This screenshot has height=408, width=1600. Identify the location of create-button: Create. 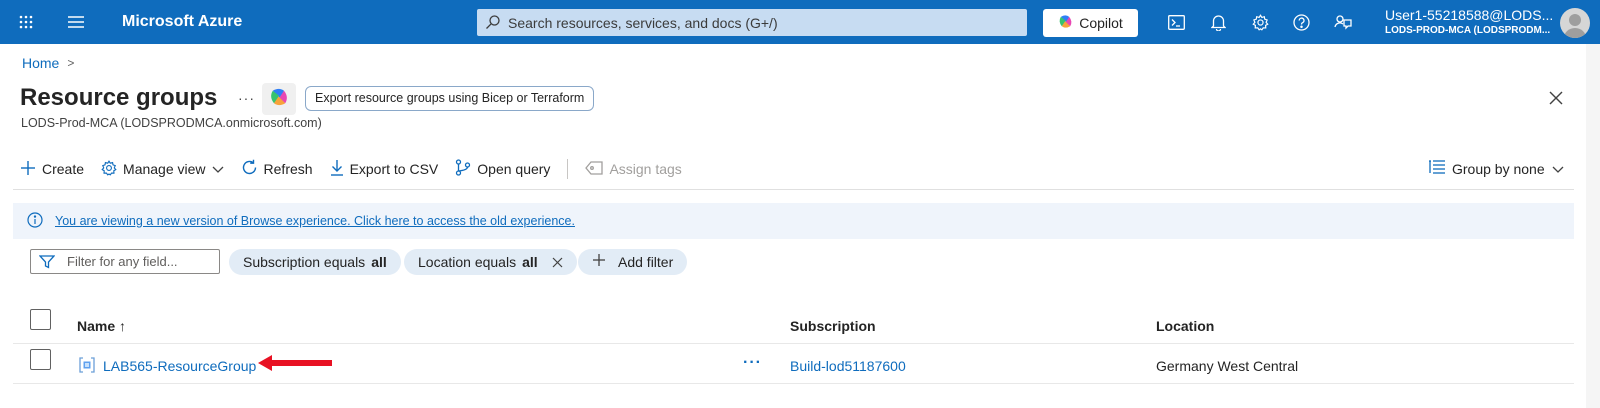
(52, 169).